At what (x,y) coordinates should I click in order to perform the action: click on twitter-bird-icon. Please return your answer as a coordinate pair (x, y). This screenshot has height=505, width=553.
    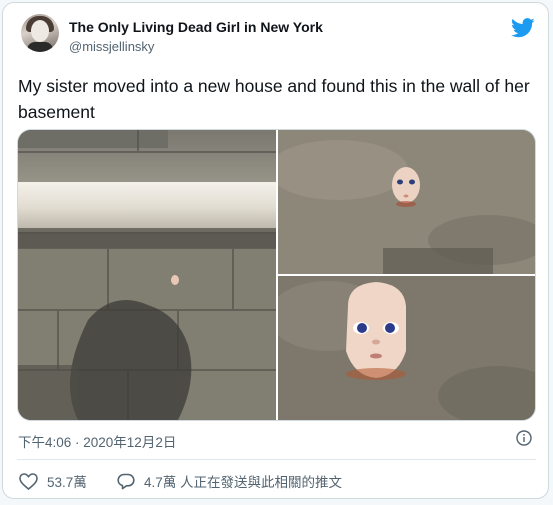
    Looking at the image, I should click on (523, 28).